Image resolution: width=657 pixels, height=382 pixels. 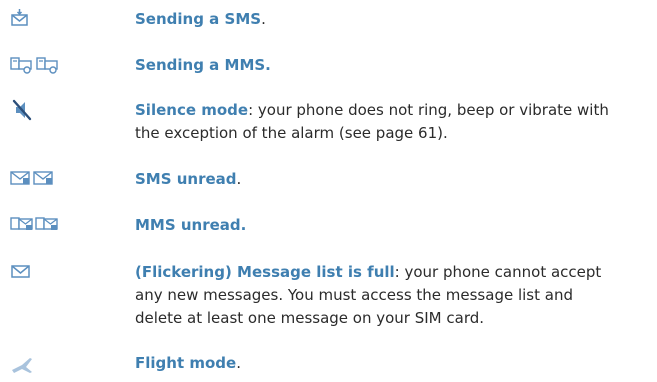 What do you see at coordinates (192, 110) in the screenshot?
I see `entry-title: Silence mode` at bounding box center [192, 110].